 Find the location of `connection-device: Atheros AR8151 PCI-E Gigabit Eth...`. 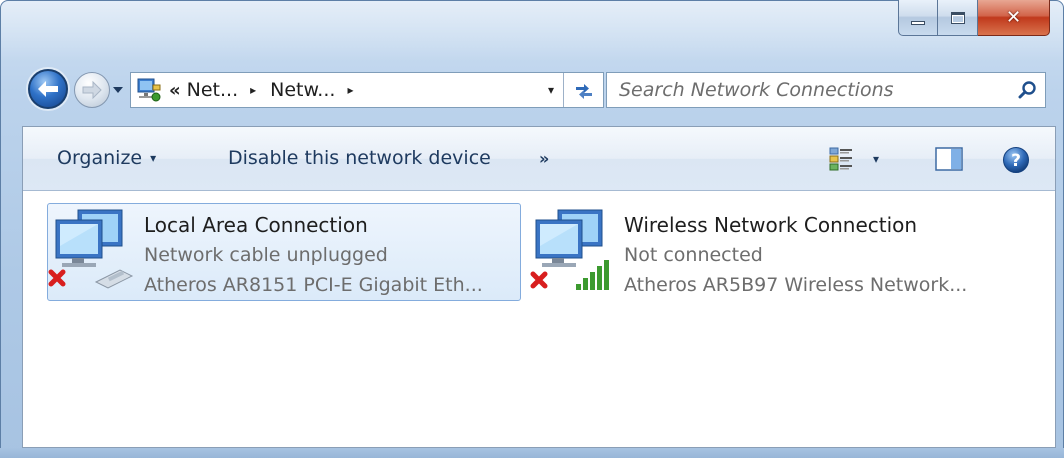

connection-device: Atheros AR8151 PCI-E Gigabit Eth... is located at coordinates (313, 285).